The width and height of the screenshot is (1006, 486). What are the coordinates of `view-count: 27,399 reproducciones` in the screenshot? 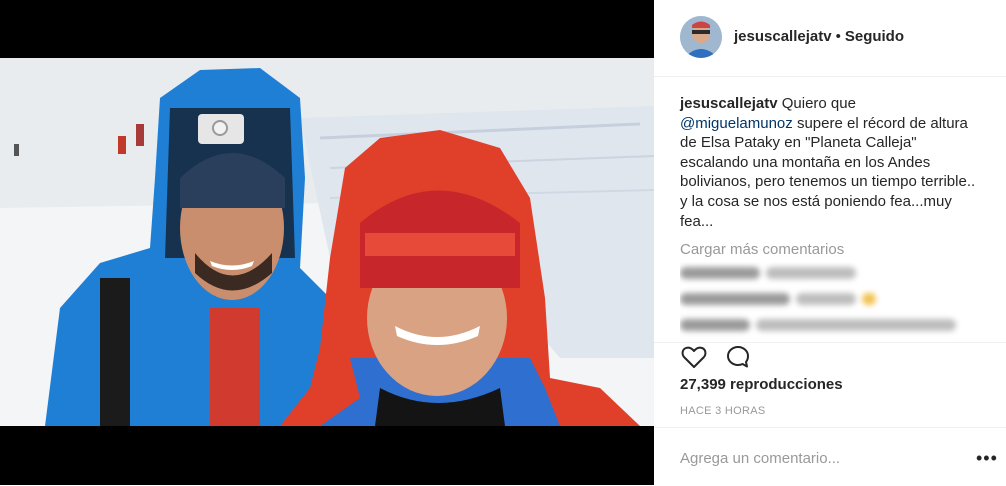 It's located at (761, 384).